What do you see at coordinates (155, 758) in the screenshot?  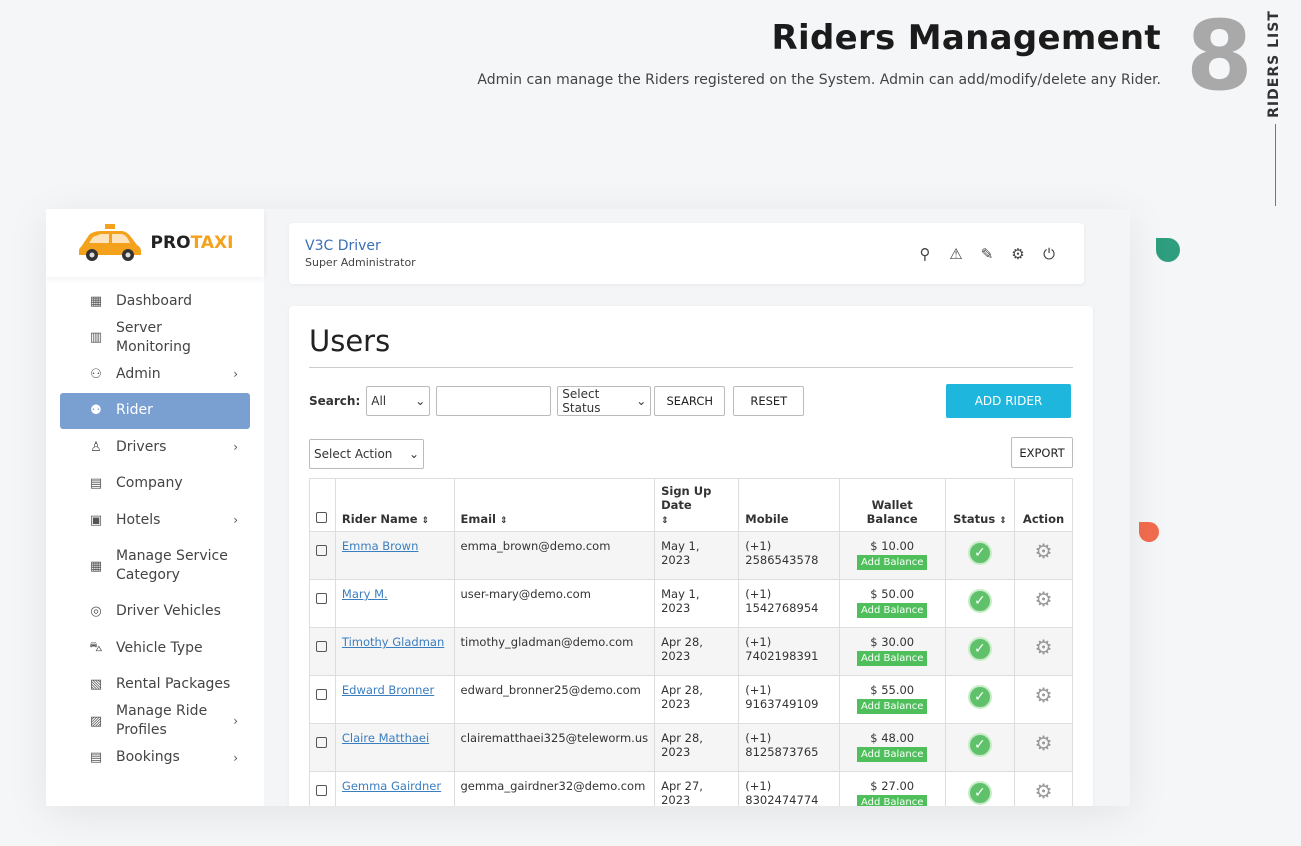 I see `sidebar-item-bookings: ▤ Bookings ›` at bounding box center [155, 758].